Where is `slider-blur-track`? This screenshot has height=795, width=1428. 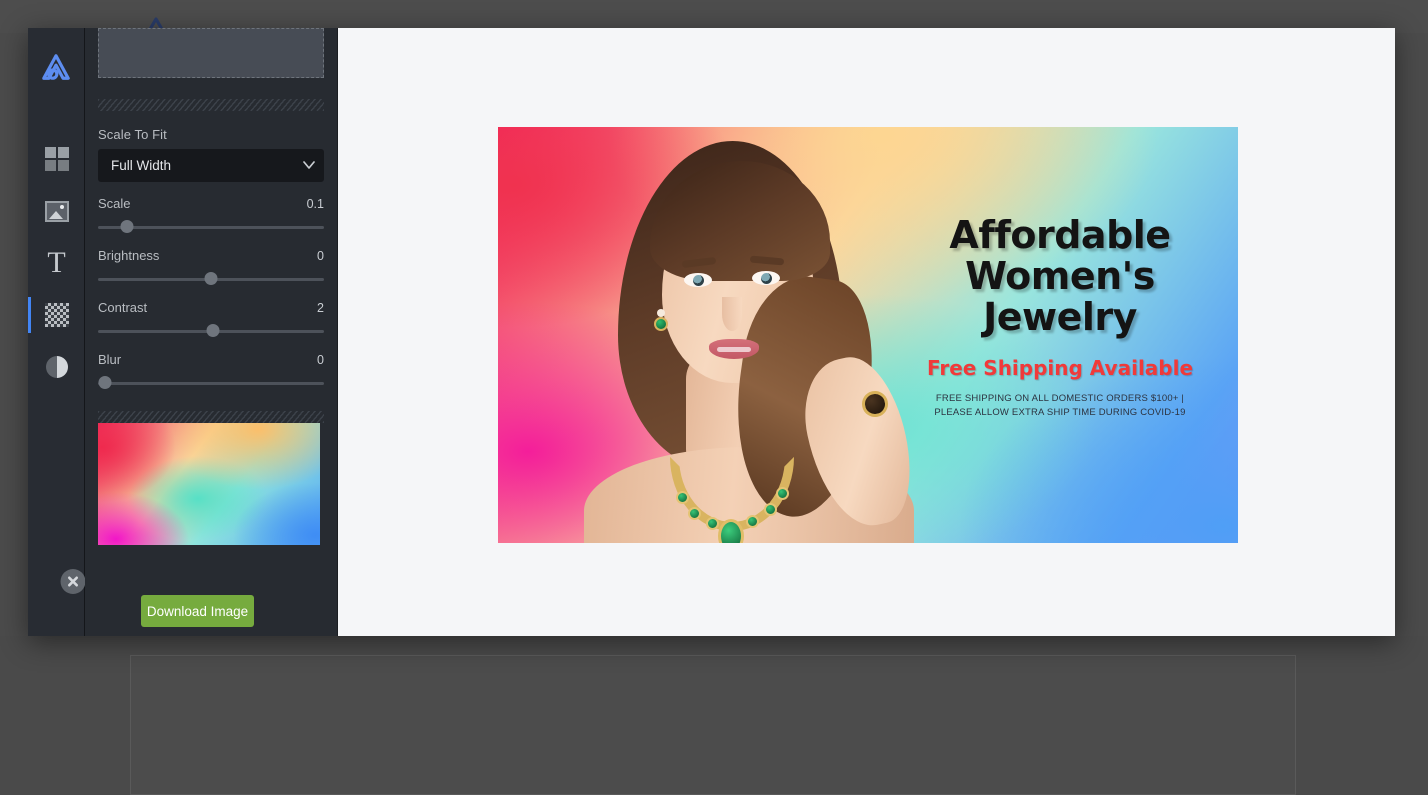 slider-blur-track is located at coordinates (211, 383).